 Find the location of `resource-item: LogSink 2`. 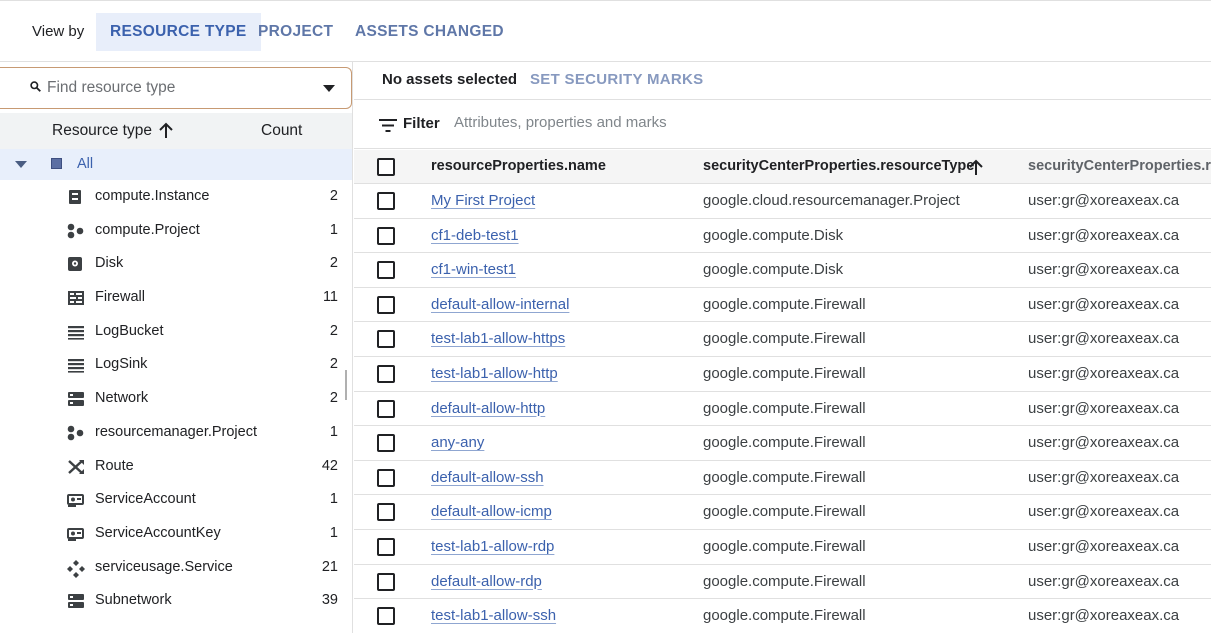

resource-item: LogSink 2 is located at coordinates (176, 365).